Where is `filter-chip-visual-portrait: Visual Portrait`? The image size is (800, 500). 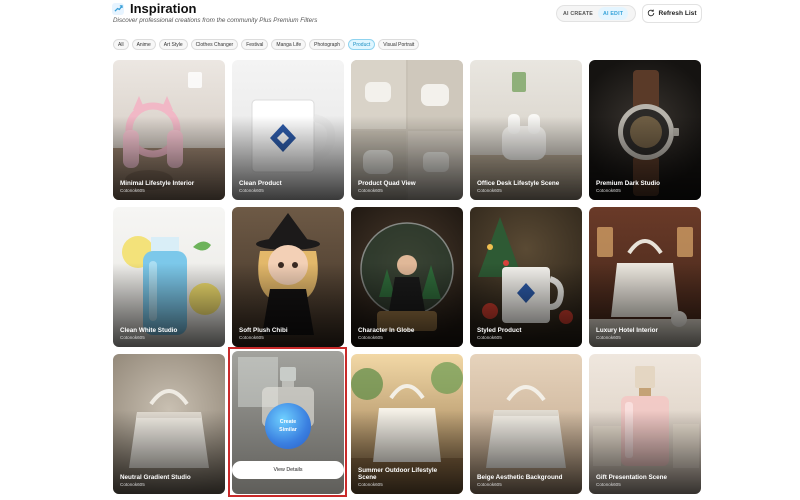
filter-chip-visual-portrait: Visual Portrait is located at coordinates (399, 44).